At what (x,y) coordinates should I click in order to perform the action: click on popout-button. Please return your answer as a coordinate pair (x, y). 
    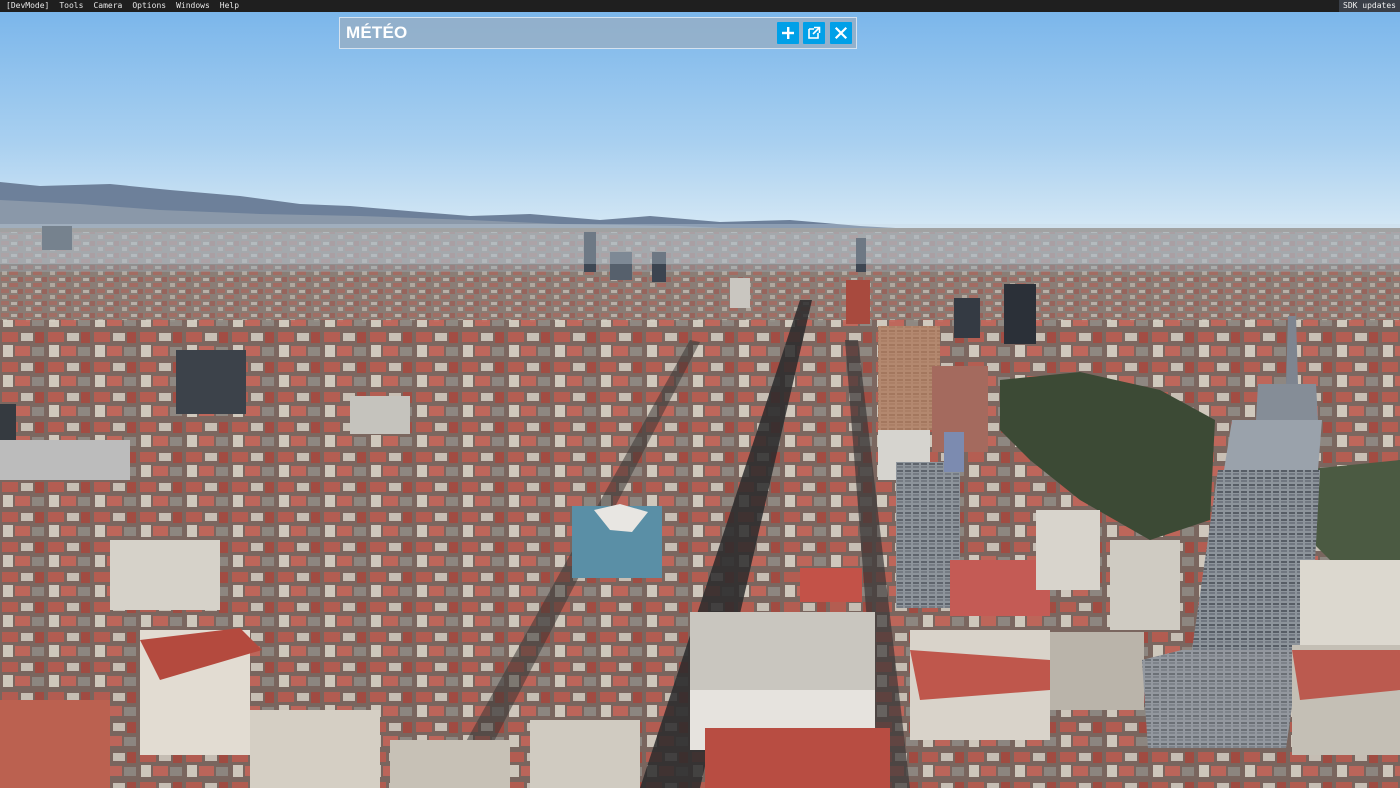
    Looking at the image, I should click on (814, 33).